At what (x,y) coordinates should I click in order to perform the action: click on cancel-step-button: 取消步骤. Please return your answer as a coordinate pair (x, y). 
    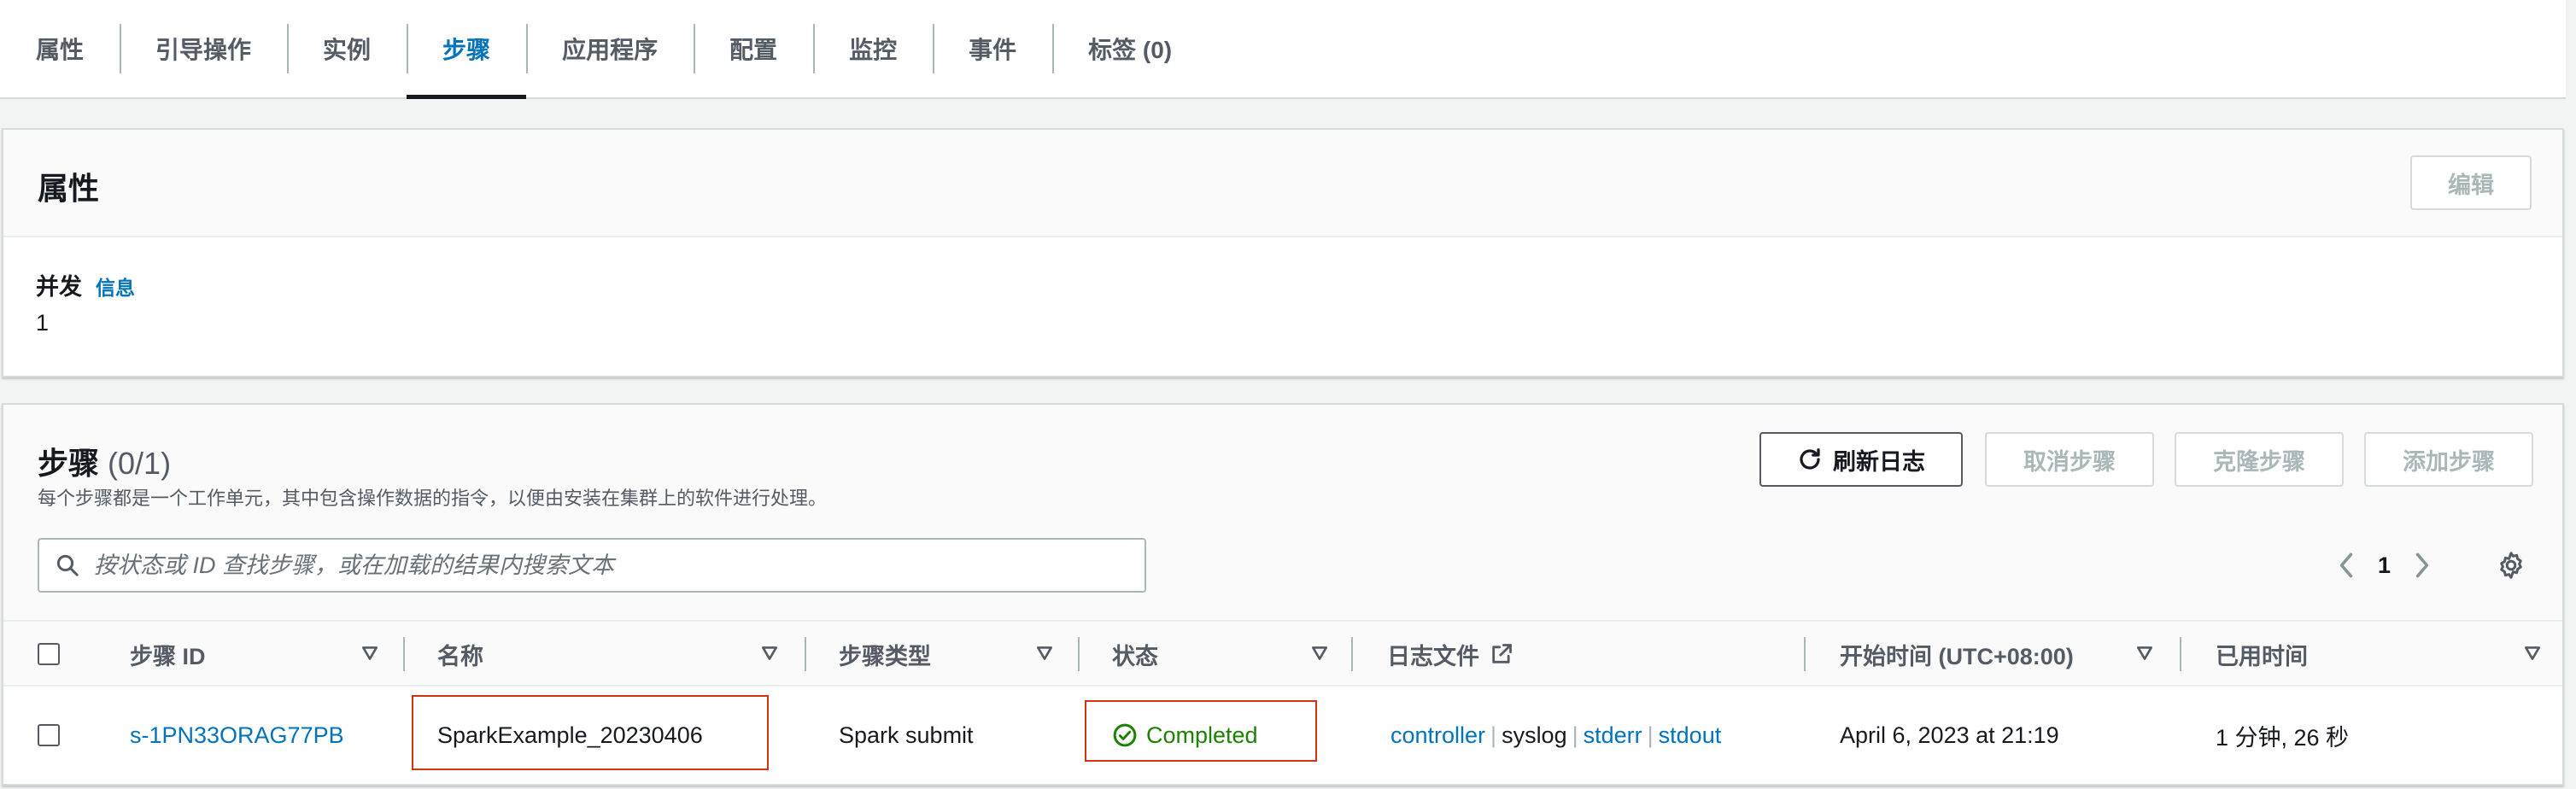
    Looking at the image, I should click on (2069, 459).